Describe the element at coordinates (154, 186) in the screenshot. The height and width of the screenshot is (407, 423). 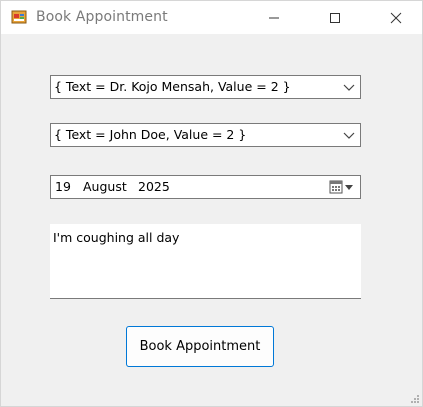
I see `date-year: 2025` at that location.